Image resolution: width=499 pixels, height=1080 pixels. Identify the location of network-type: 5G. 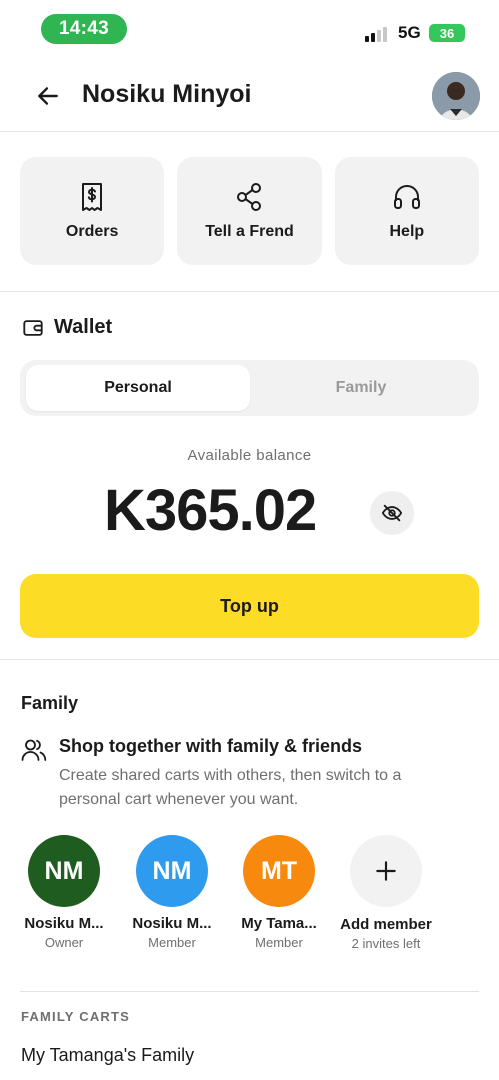
(409, 32).